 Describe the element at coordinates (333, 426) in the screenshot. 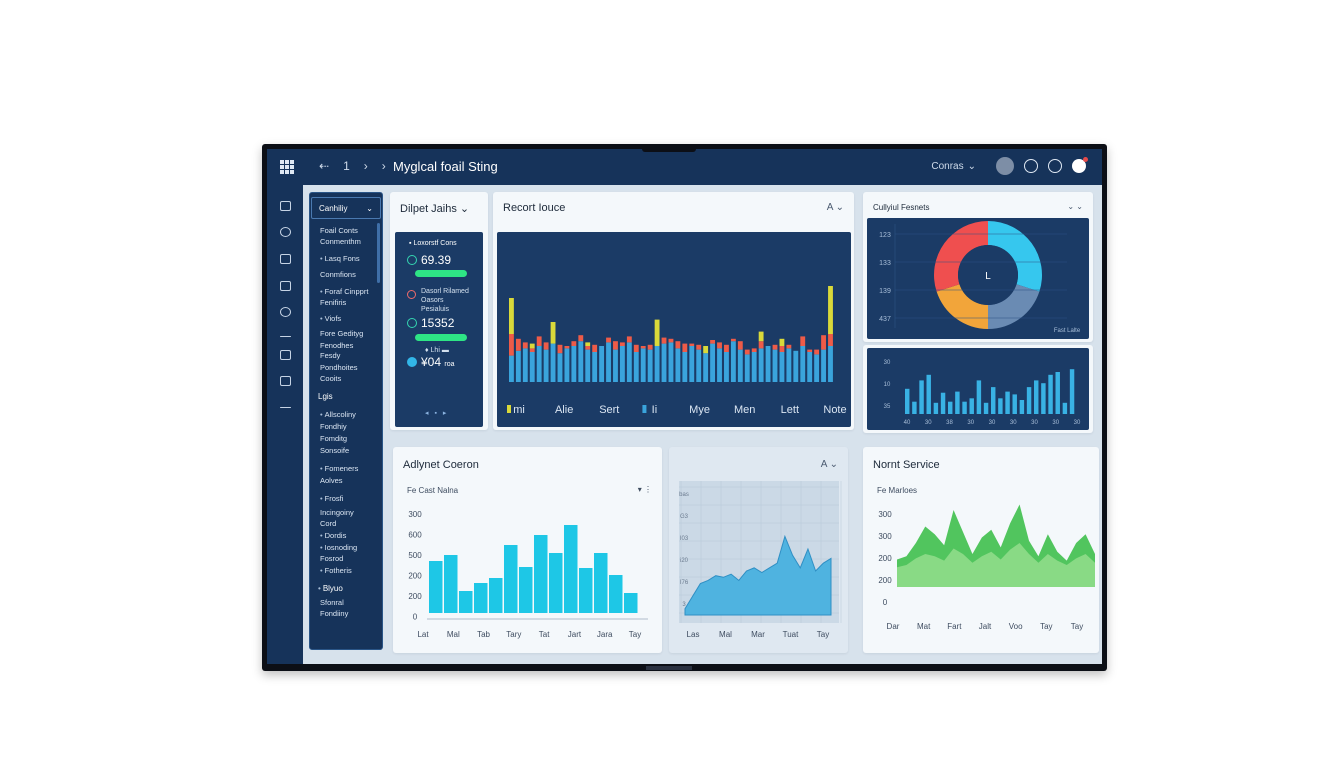

I see `sidebar-item: Fondhiy` at that location.